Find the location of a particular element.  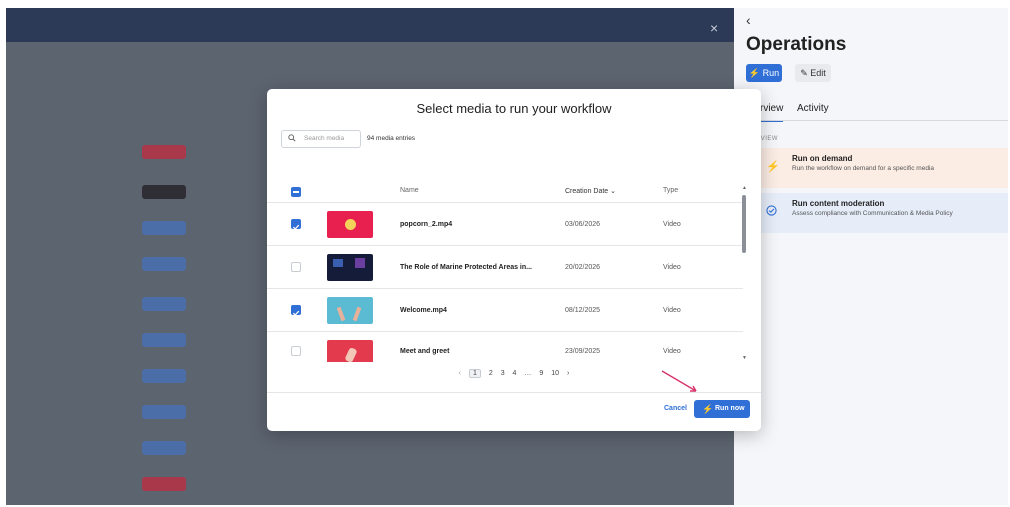

panel-edit-button: ✎ Edit is located at coordinates (813, 73).